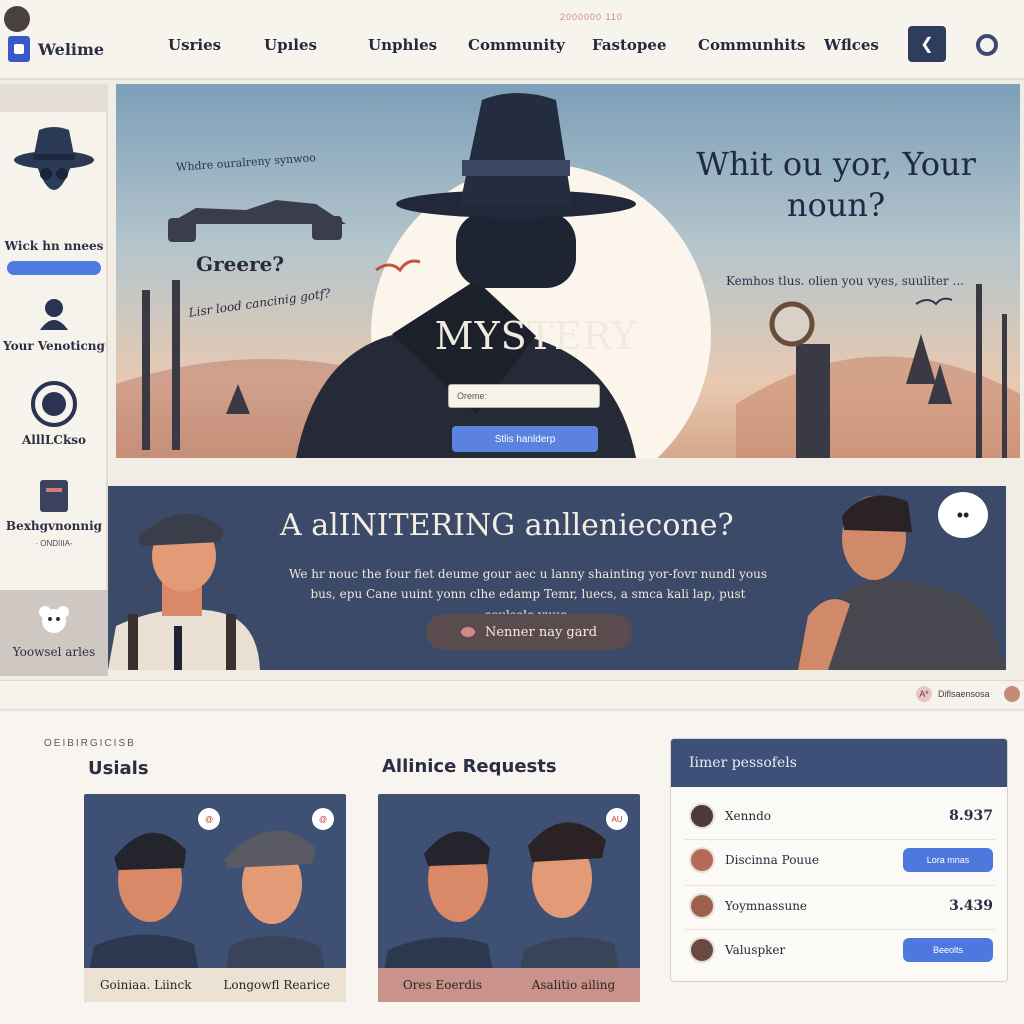 The width and height of the screenshot is (1024, 1024). What do you see at coordinates (54, 526) in the screenshot?
I see `sidebar-item-label: Bexhgvnonnig` at bounding box center [54, 526].